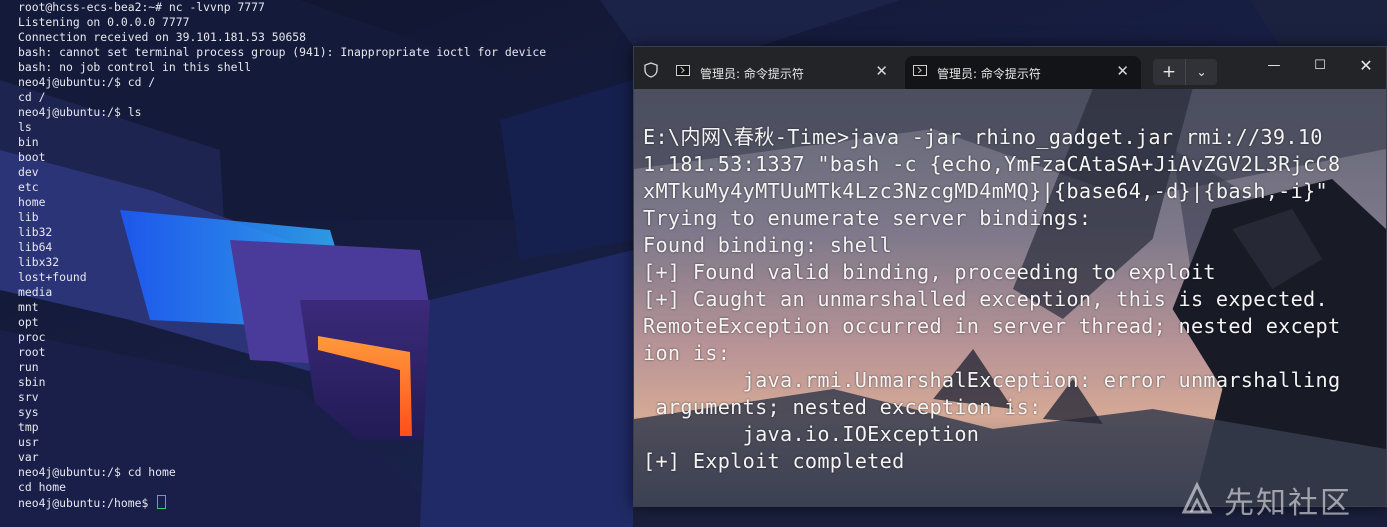 The height and width of the screenshot is (527, 1387). I want to click on shell-line: neo4j@ubuntu:/$ ls, so click(282, 112).